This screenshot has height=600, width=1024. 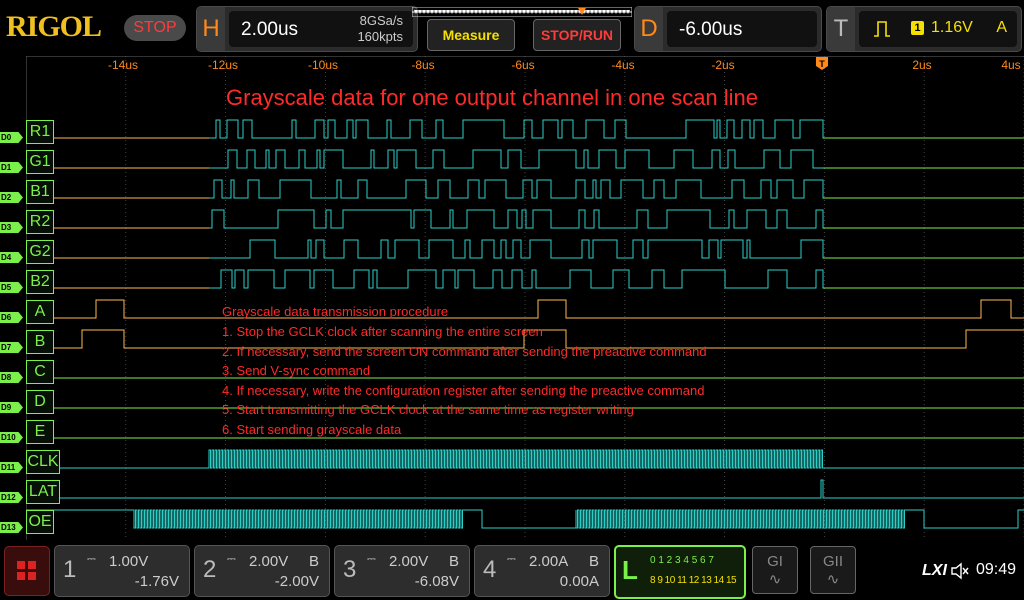 I want to click on digital-channel-tag: D3, so click(x=11, y=227).